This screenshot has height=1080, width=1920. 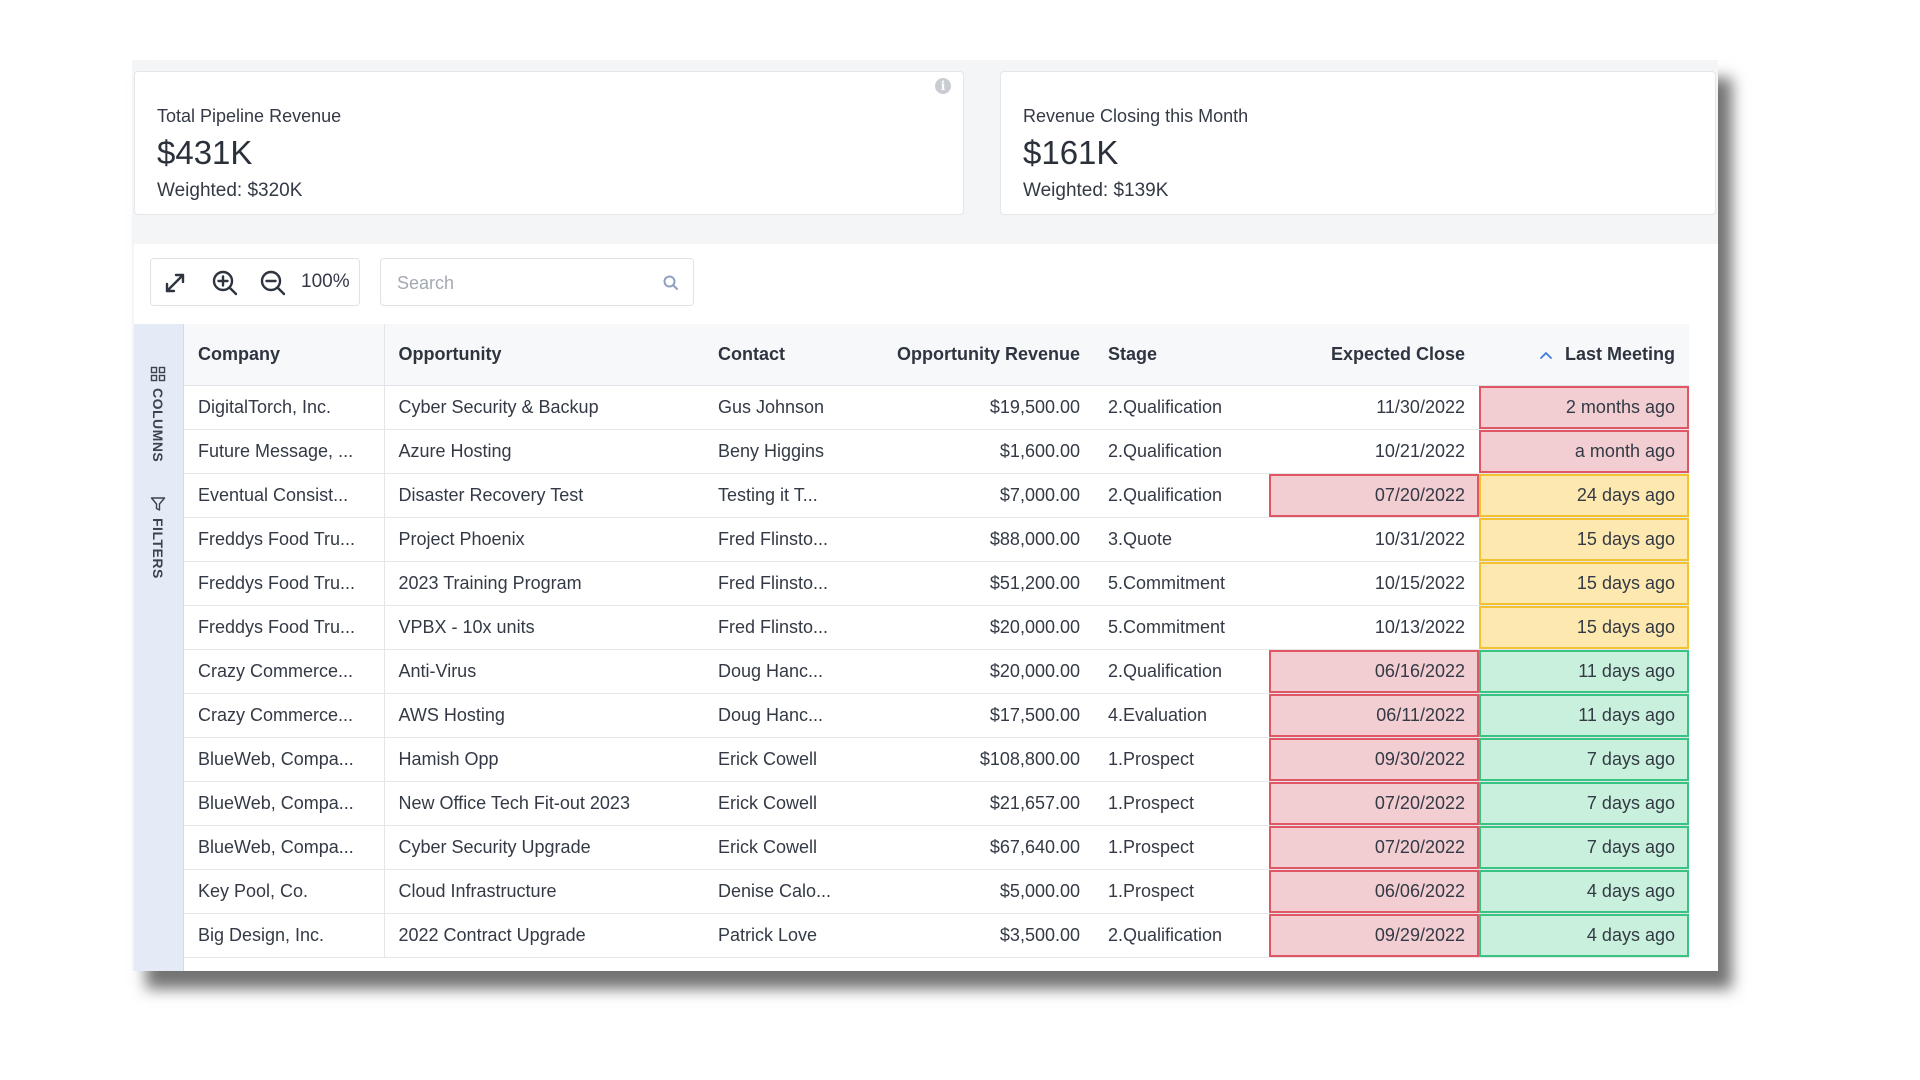 What do you see at coordinates (544, 671) in the screenshot?
I see `cell-opportunity: Anti-Virus` at bounding box center [544, 671].